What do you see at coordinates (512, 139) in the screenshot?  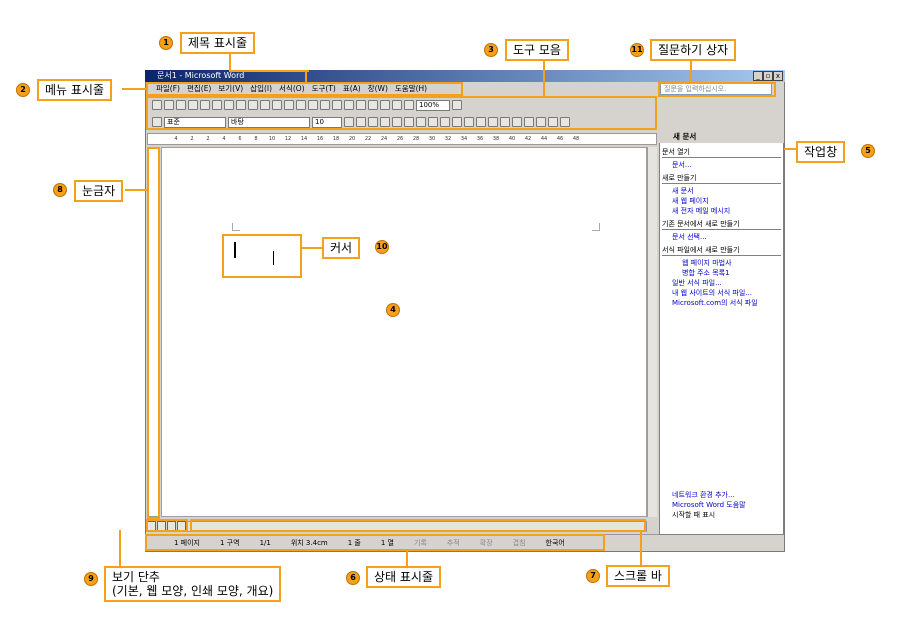 I see `ruler-number: 40` at bounding box center [512, 139].